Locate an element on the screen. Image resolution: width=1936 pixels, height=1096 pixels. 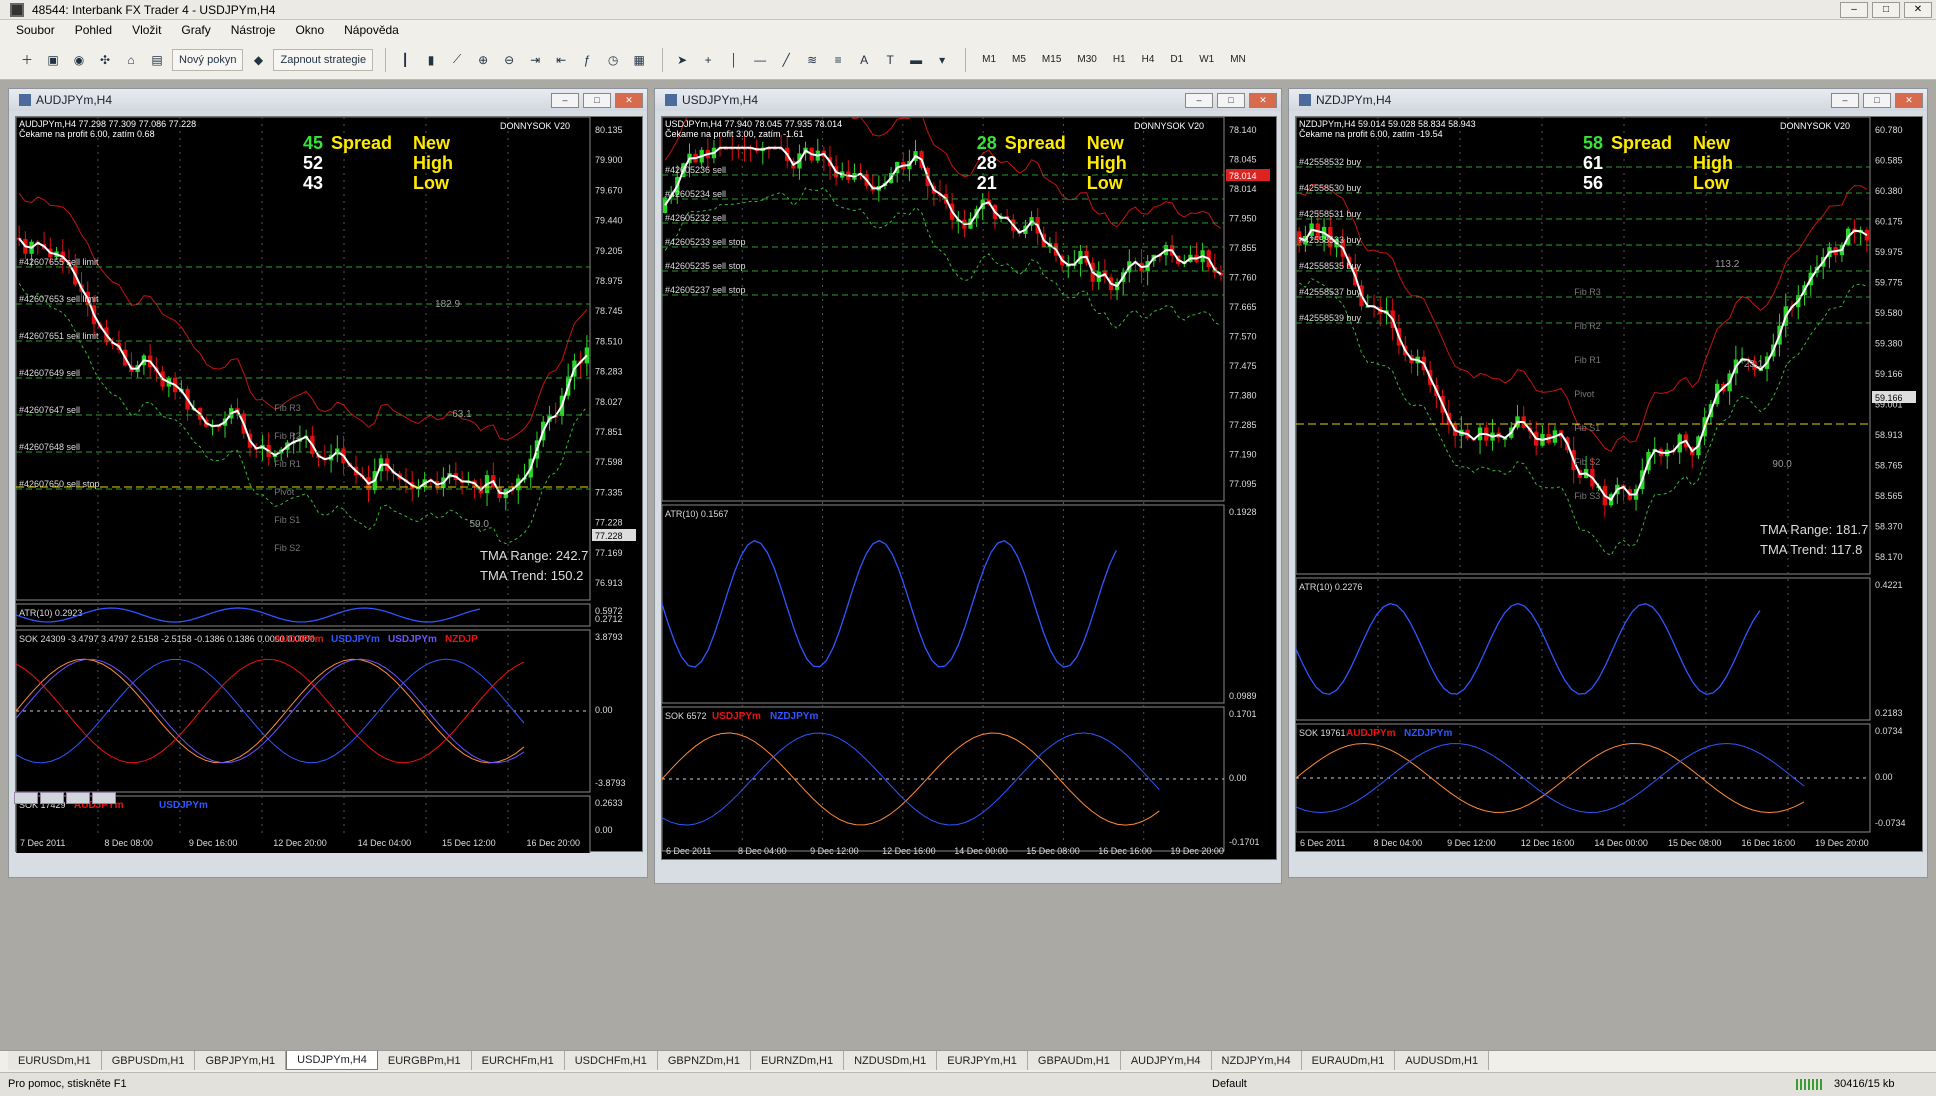
minimize-button: – is located at coordinates (1854, 9).